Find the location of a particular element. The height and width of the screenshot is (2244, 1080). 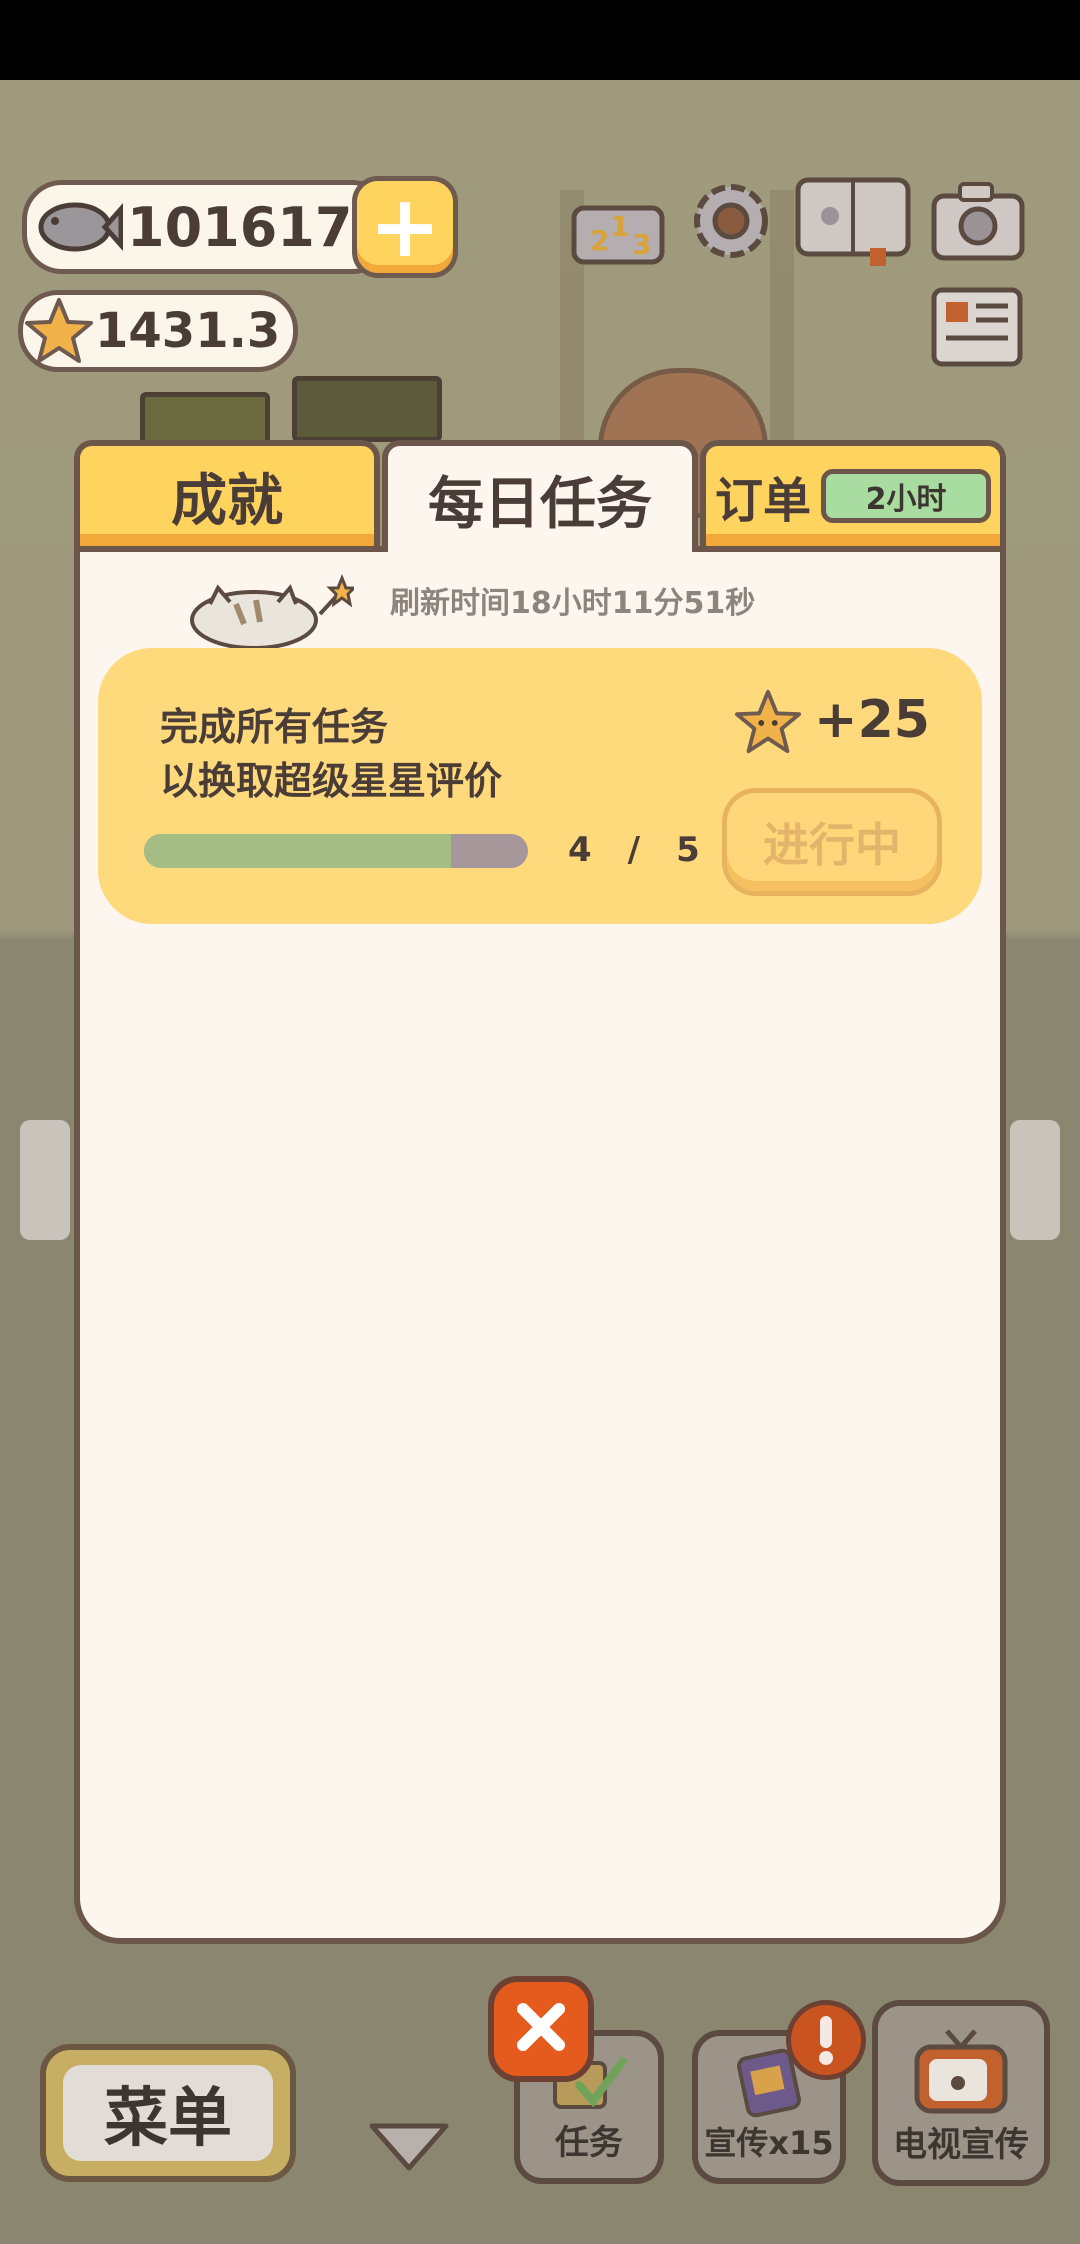

close-icon is located at coordinates (541, 2029).